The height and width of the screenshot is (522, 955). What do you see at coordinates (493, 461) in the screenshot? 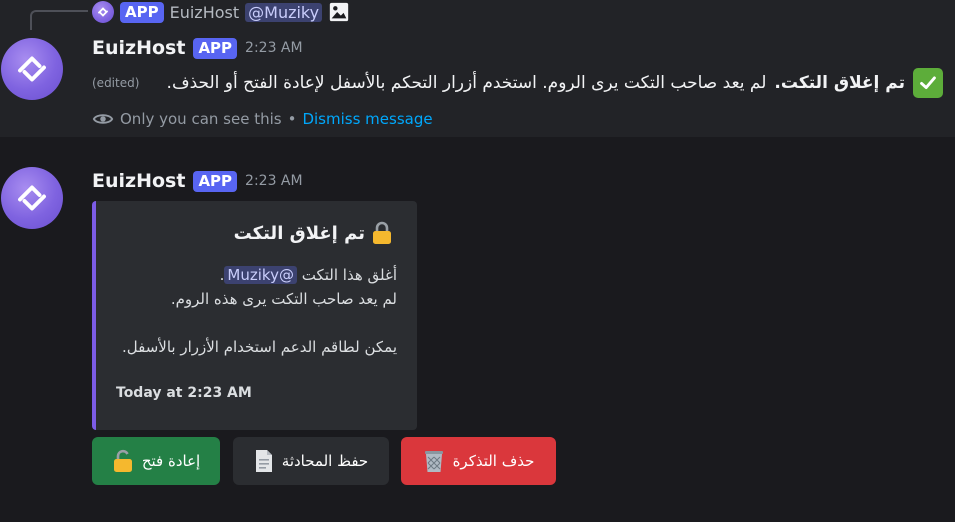
I see `delete-ticket-label: حذف التذكرة` at bounding box center [493, 461].